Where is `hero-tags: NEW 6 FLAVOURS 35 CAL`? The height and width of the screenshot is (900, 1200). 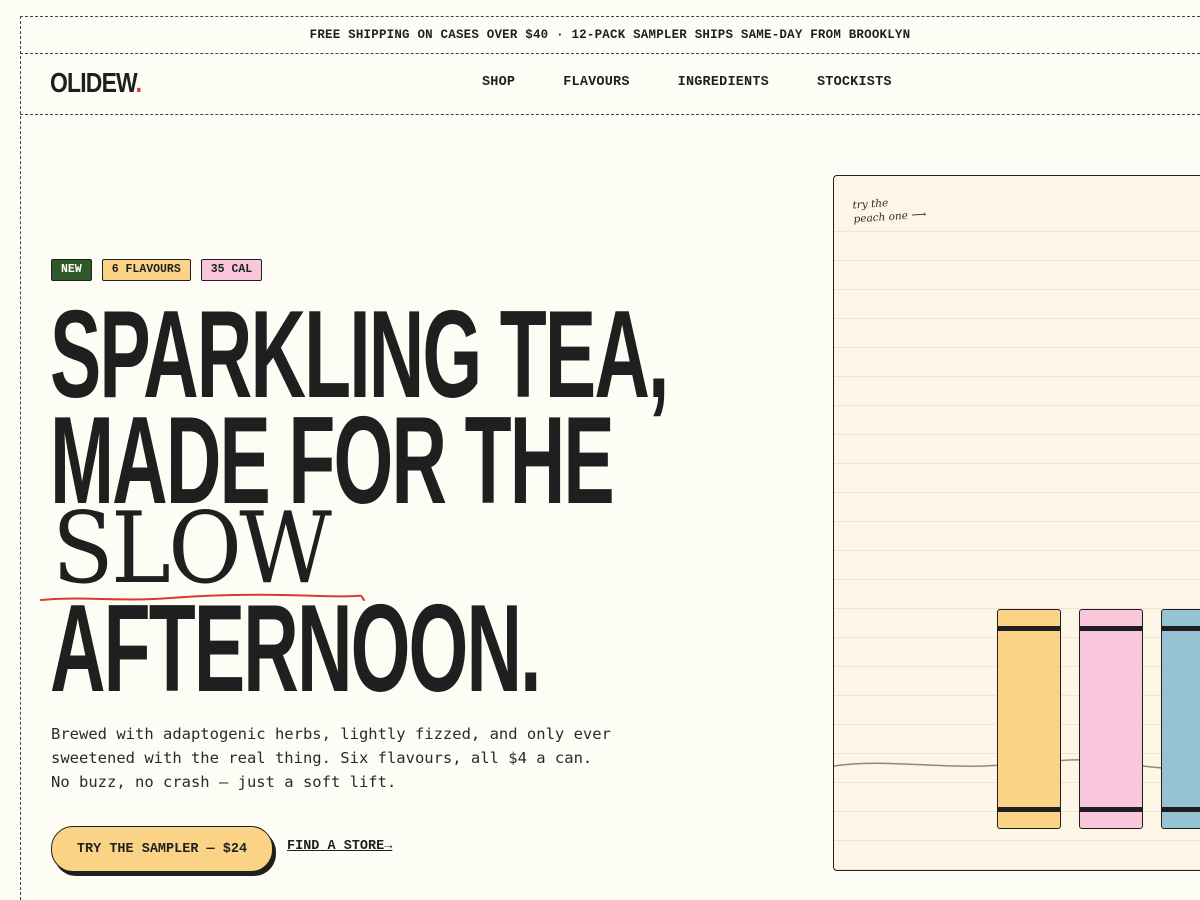 hero-tags: NEW 6 FLAVOURS 35 CAL is located at coordinates (161, 270).